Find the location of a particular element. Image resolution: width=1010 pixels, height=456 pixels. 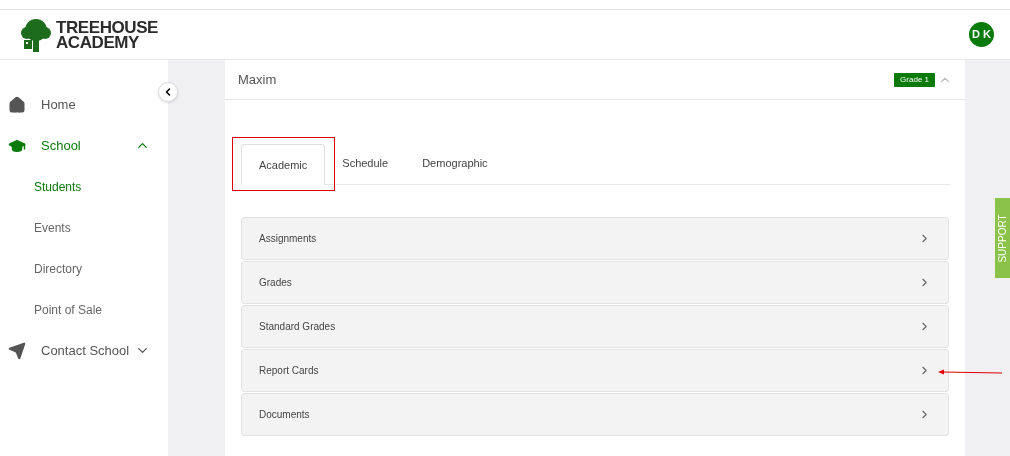

accordion-row: Documents is located at coordinates (595, 414).